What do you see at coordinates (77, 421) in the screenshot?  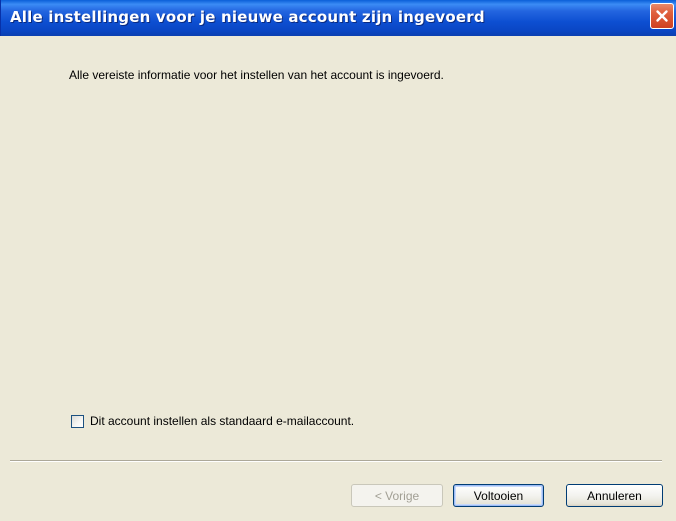 I see `default-account-checkbox` at bounding box center [77, 421].